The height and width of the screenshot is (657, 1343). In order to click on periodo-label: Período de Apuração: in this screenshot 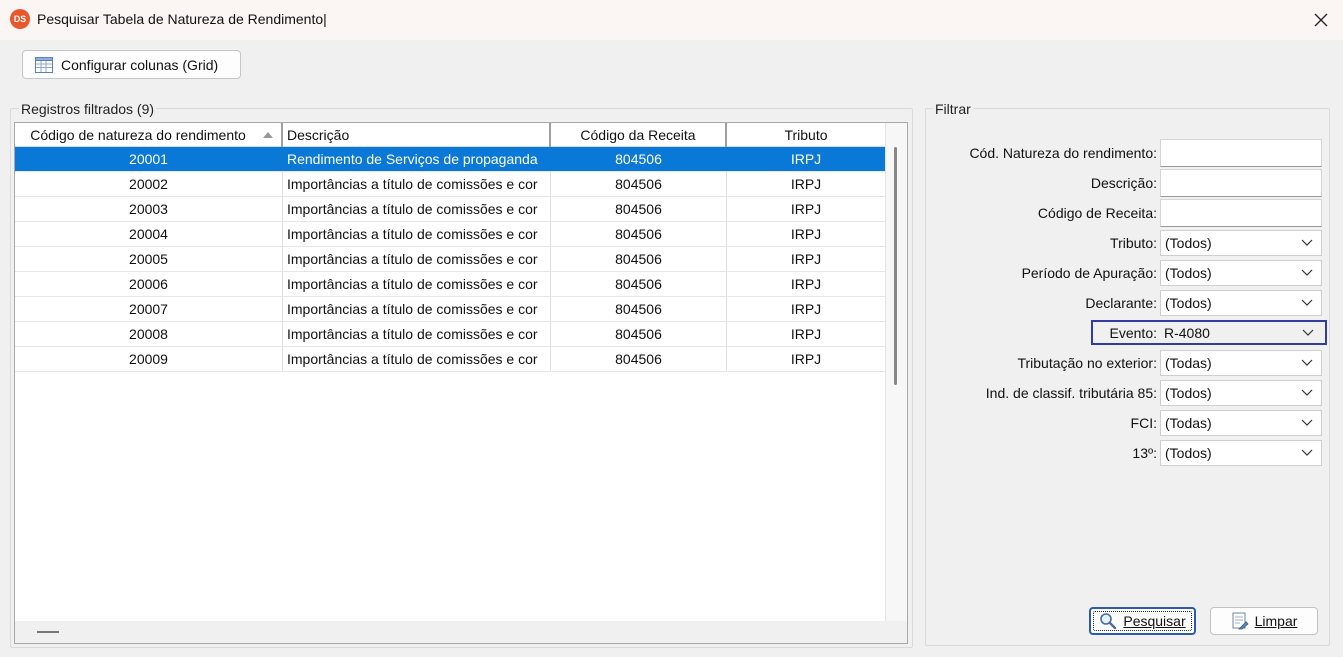, I will do `click(1089, 273)`.